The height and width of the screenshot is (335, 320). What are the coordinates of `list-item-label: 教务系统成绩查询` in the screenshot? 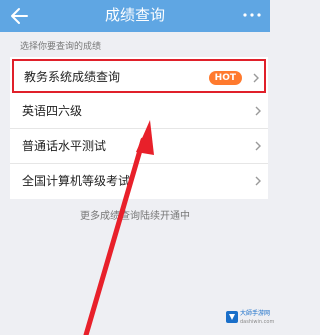 It's located at (72, 77).